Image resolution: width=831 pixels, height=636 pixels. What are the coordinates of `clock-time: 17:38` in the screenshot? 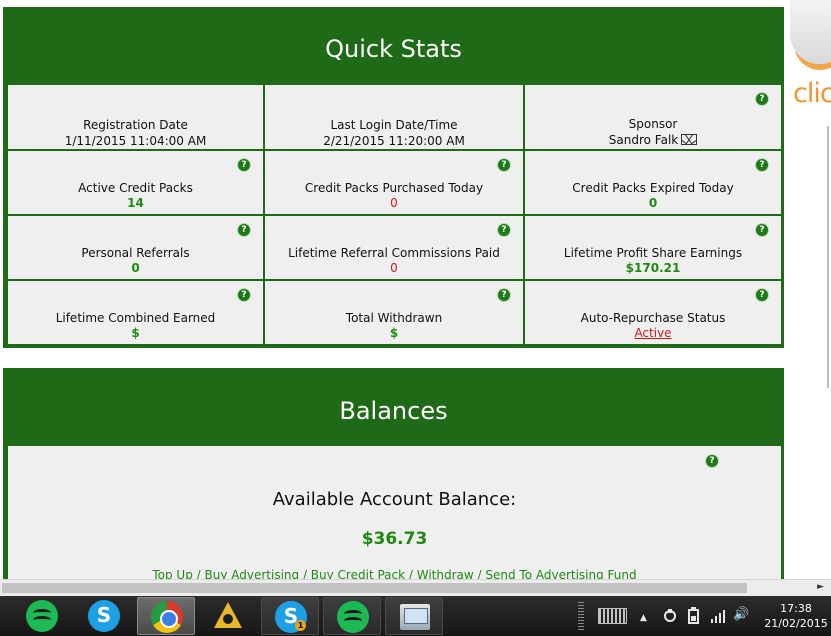 It's located at (796, 608).